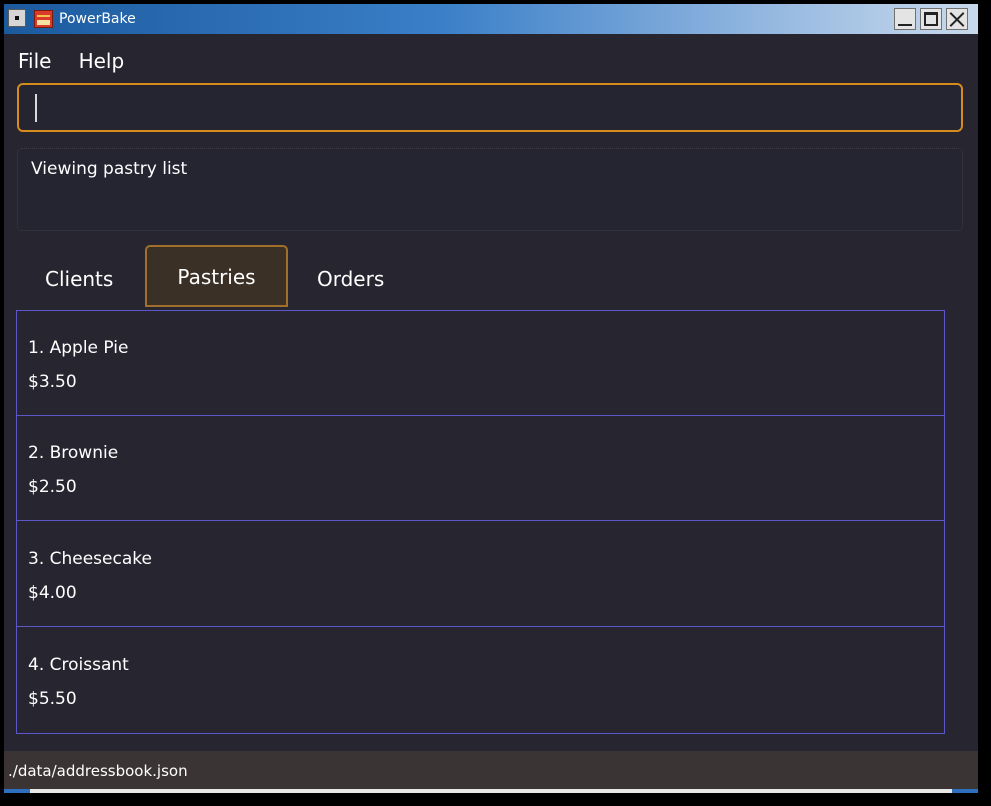  What do you see at coordinates (17, 18) in the screenshot?
I see `system-menu-icon` at bounding box center [17, 18].